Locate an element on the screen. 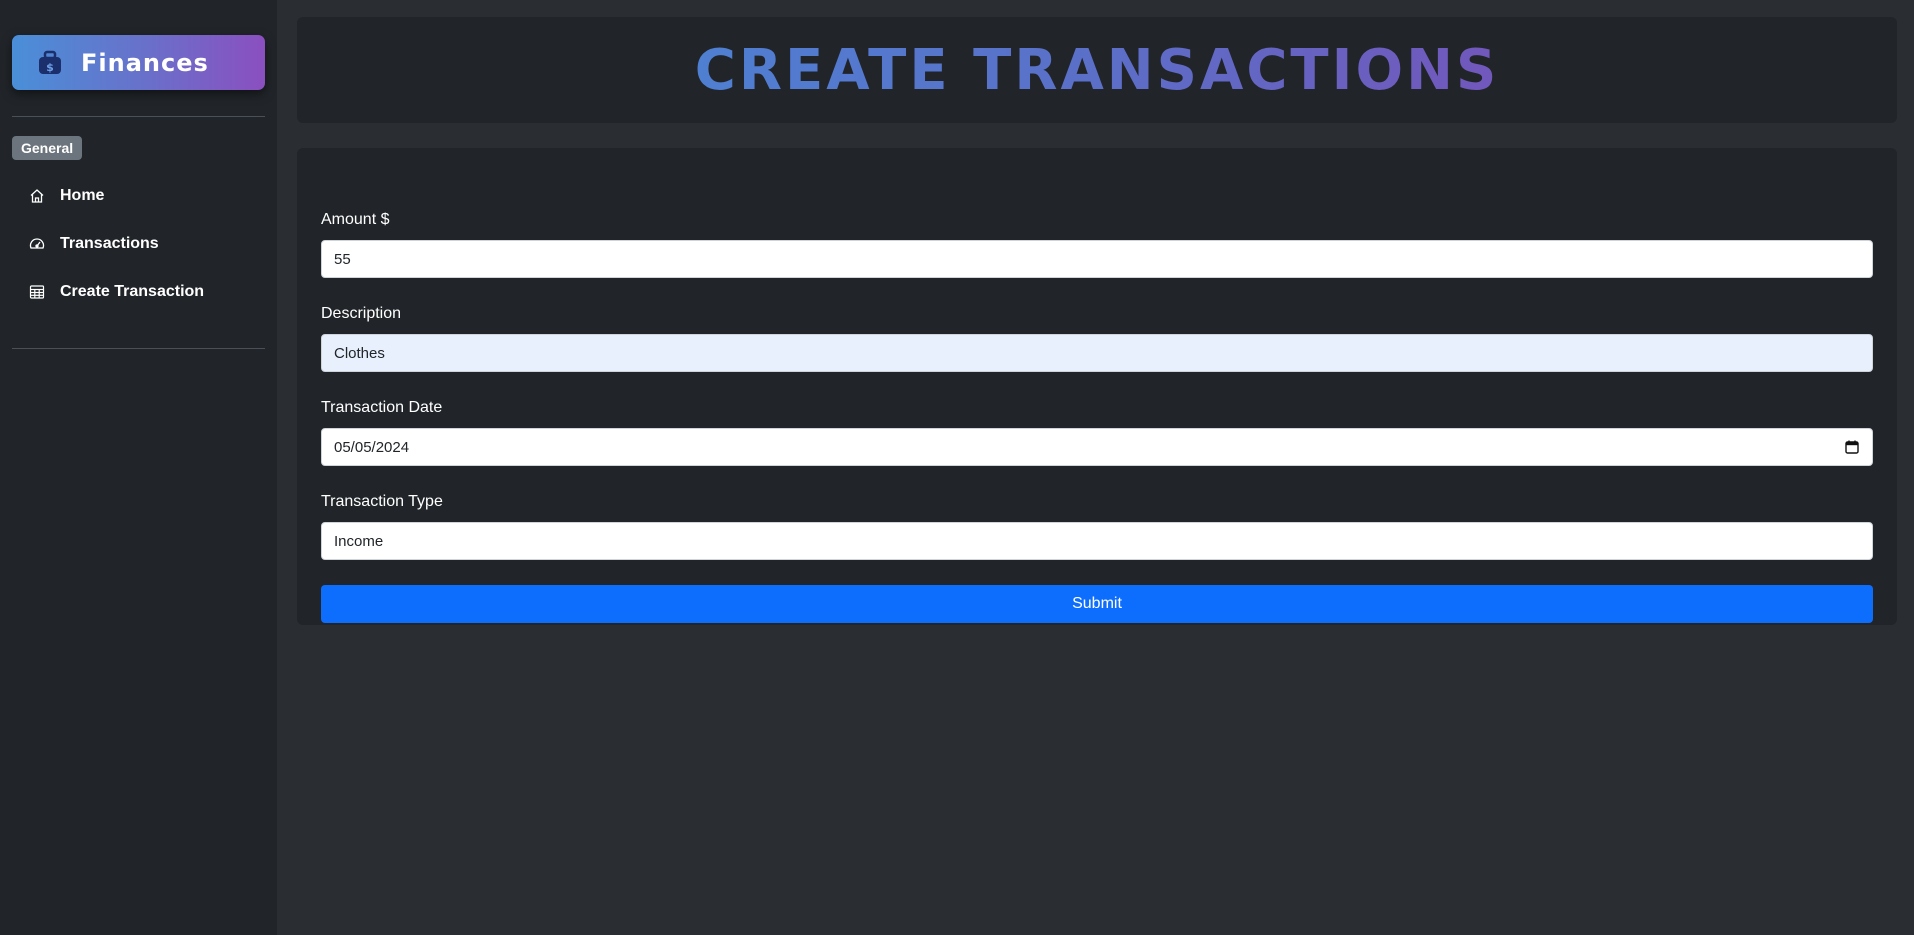 This screenshot has height=935, width=1914. section-badge-general: General is located at coordinates (47, 148).